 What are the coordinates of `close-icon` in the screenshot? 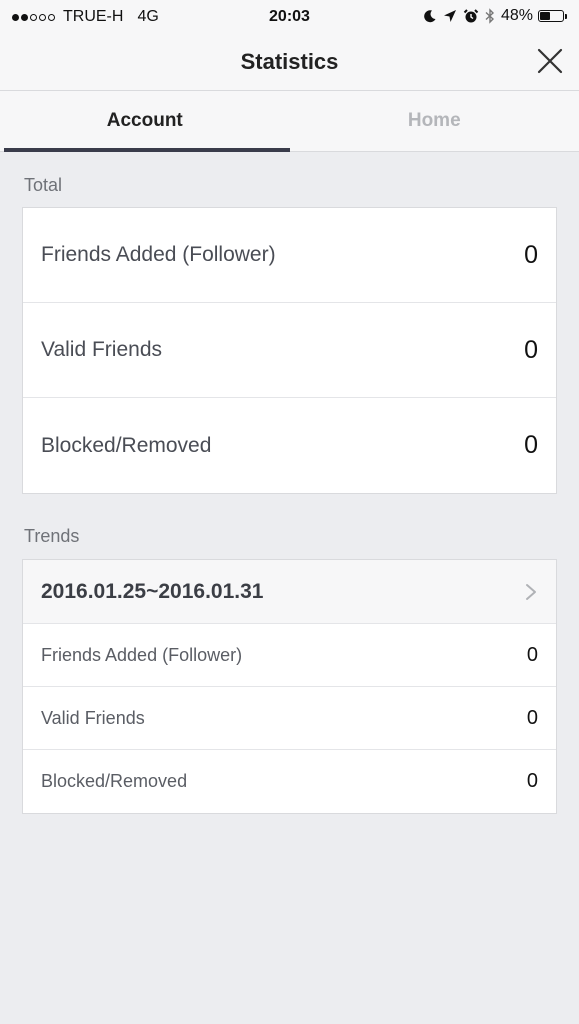 It's located at (550, 61).